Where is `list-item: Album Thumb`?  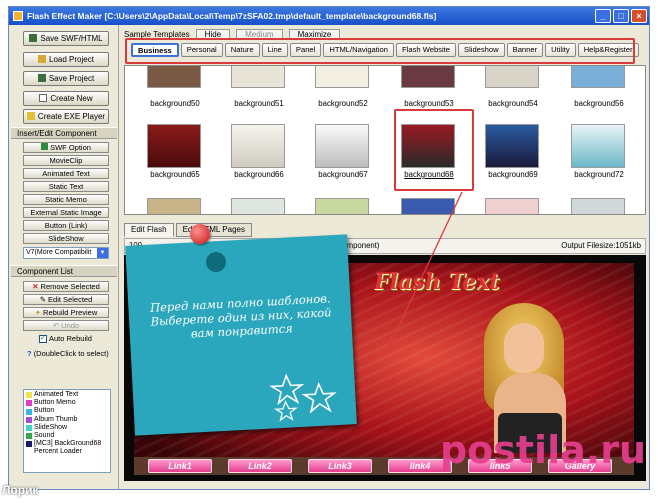
list-item: Album Thumb is located at coordinates (67, 420).